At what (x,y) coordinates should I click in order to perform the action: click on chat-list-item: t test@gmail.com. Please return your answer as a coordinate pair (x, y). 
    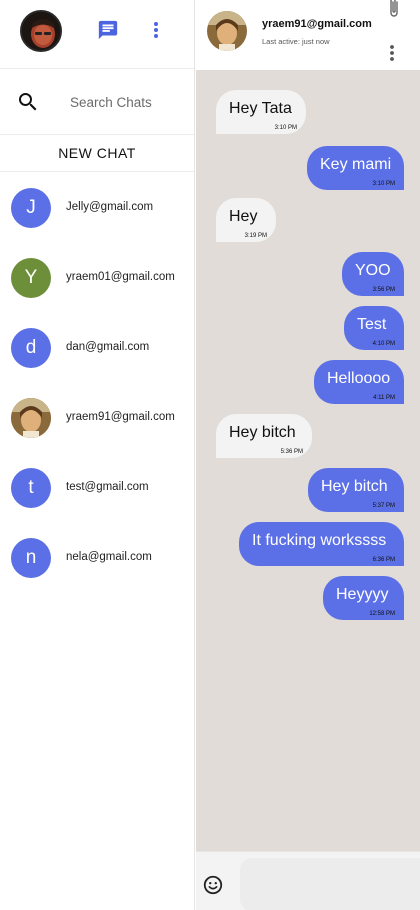
    Looking at the image, I should click on (97, 487).